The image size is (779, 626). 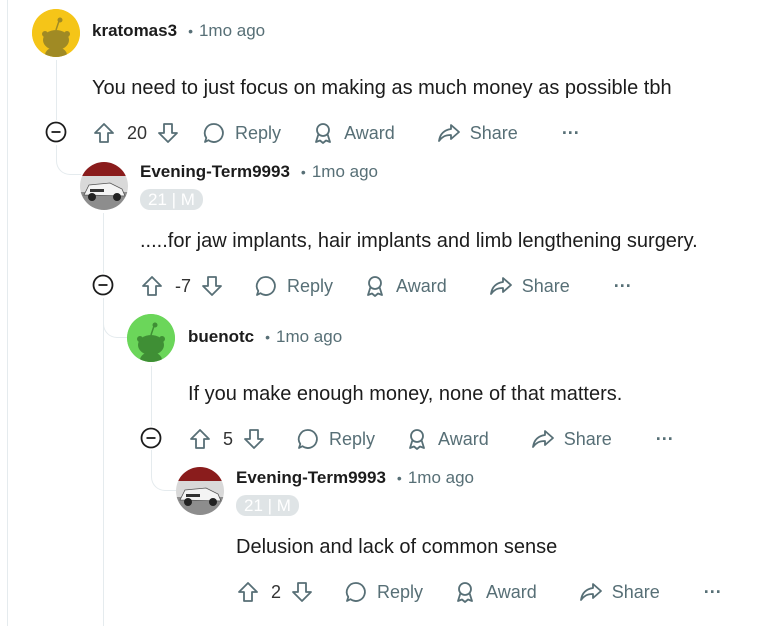 I want to click on comment-meta: buenotc • 1mo ago, so click(x=265, y=337).